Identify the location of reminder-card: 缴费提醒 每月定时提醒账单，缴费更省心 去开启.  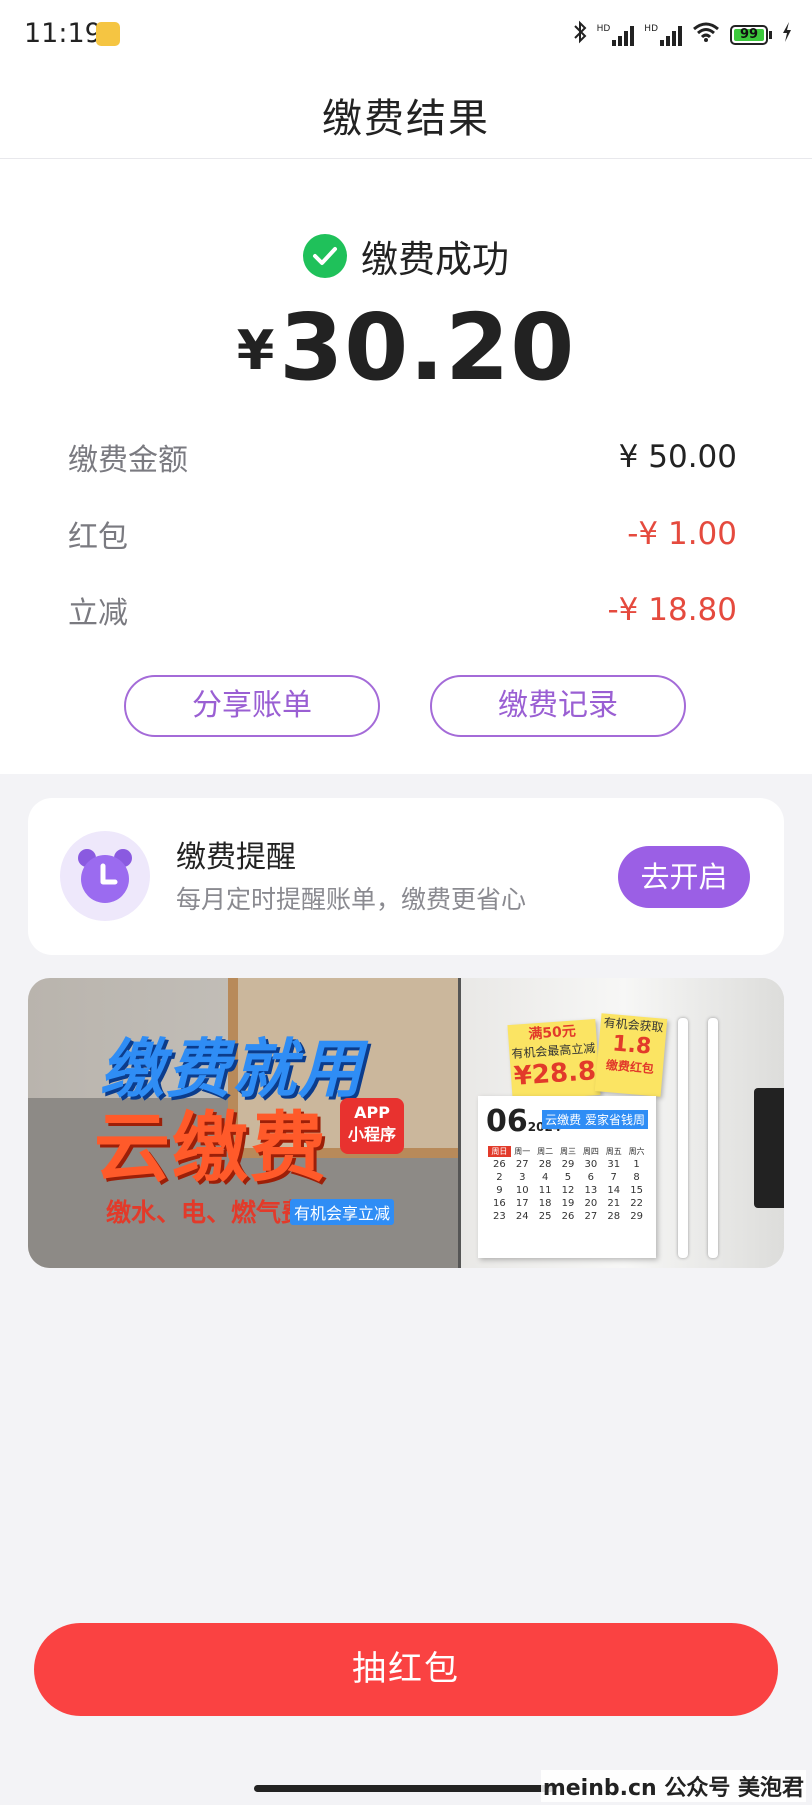
(406, 876).